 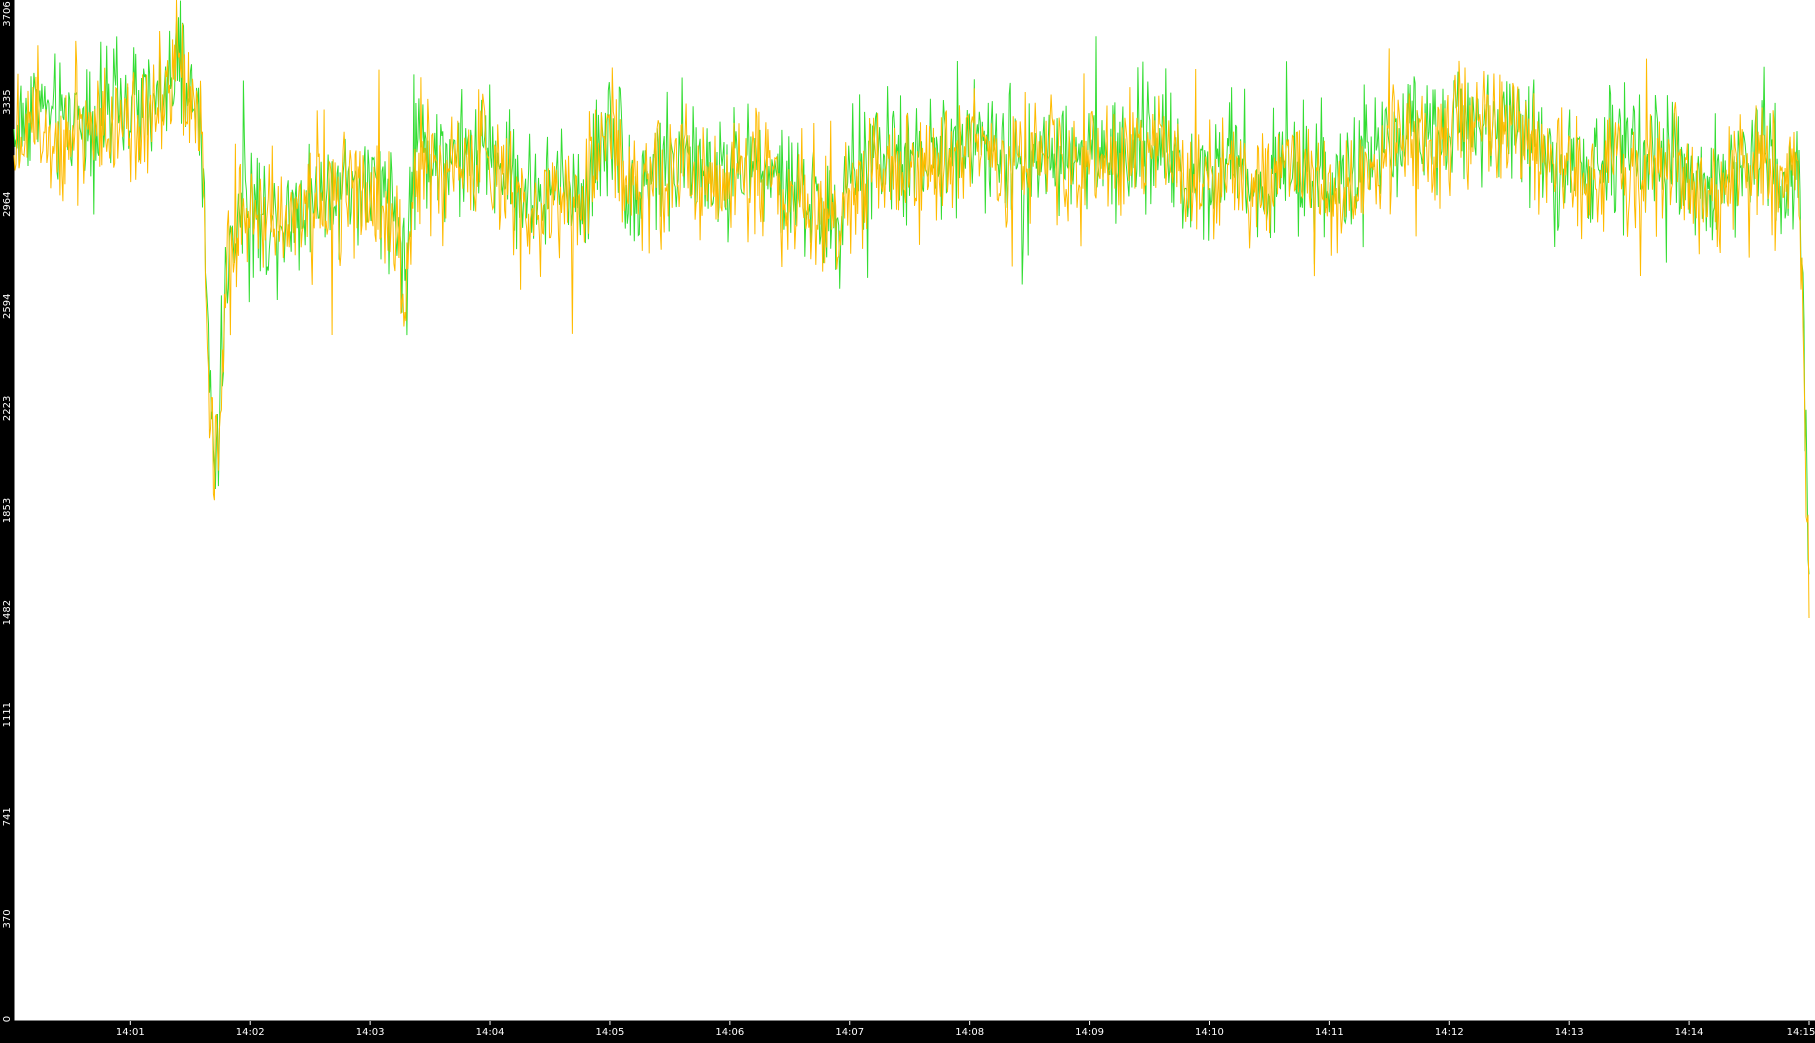 I want to click on y-tick-label: 1853, so click(x=7, y=510).